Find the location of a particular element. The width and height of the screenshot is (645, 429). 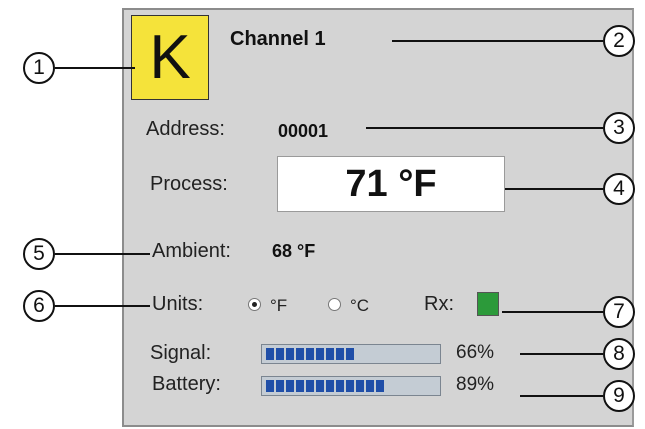

channel-name: Channel 1 is located at coordinates (278, 39).